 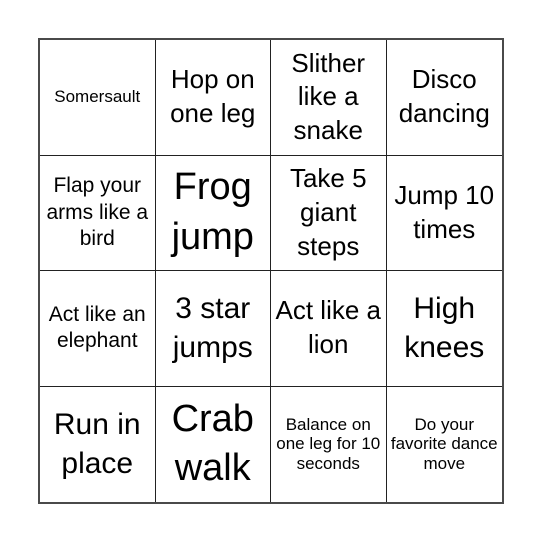 What do you see at coordinates (213, 329) in the screenshot?
I see `bingo-cell: 3 star jumps` at bounding box center [213, 329].